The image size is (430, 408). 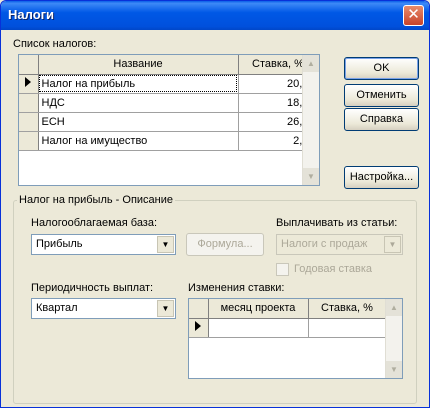 What do you see at coordinates (310, 120) in the screenshot?
I see `tax-list-scrollbar: ▲ ▼` at bounding box center [310, 120].